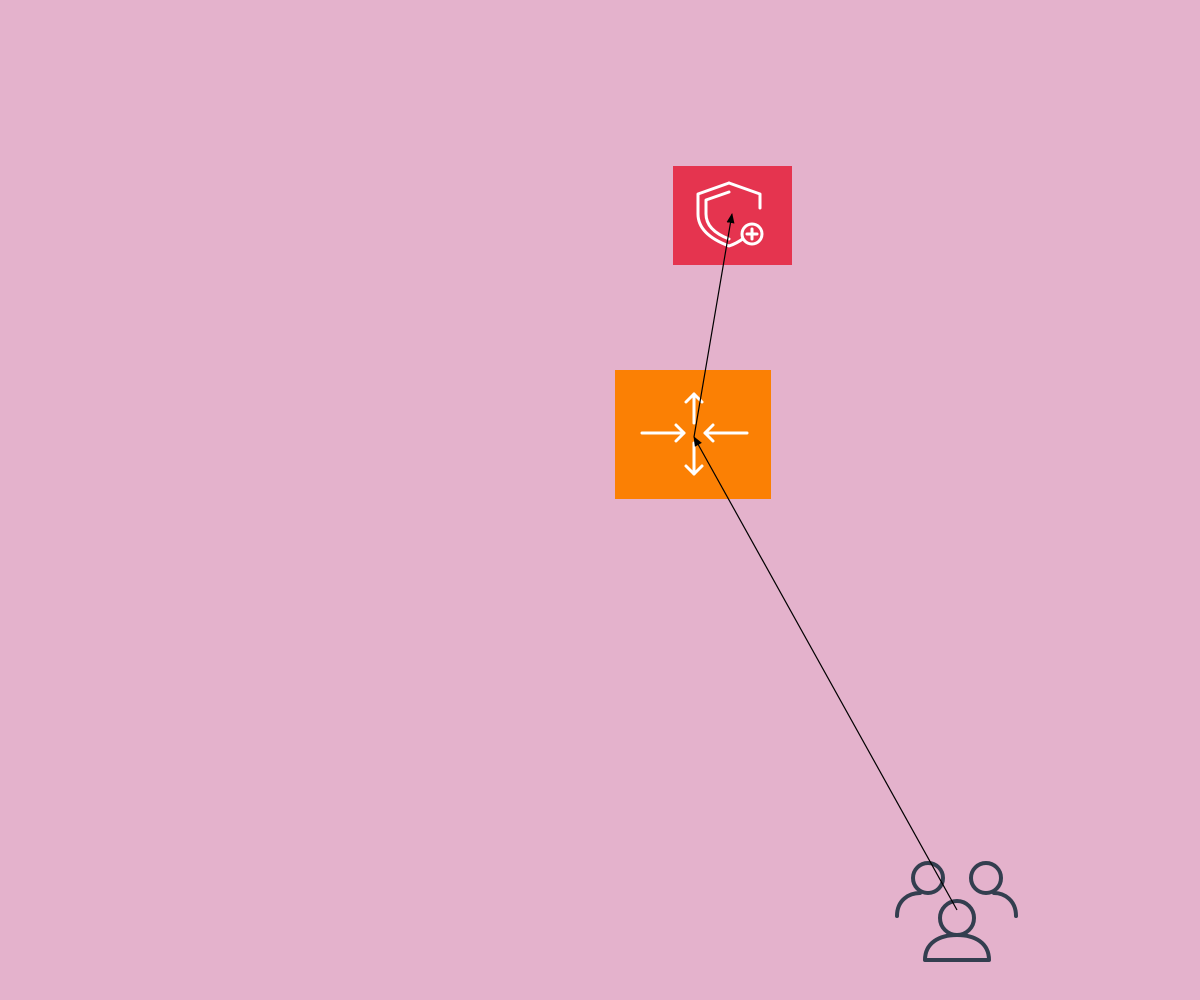  I want to click on router-node-box, so click(693, 434).